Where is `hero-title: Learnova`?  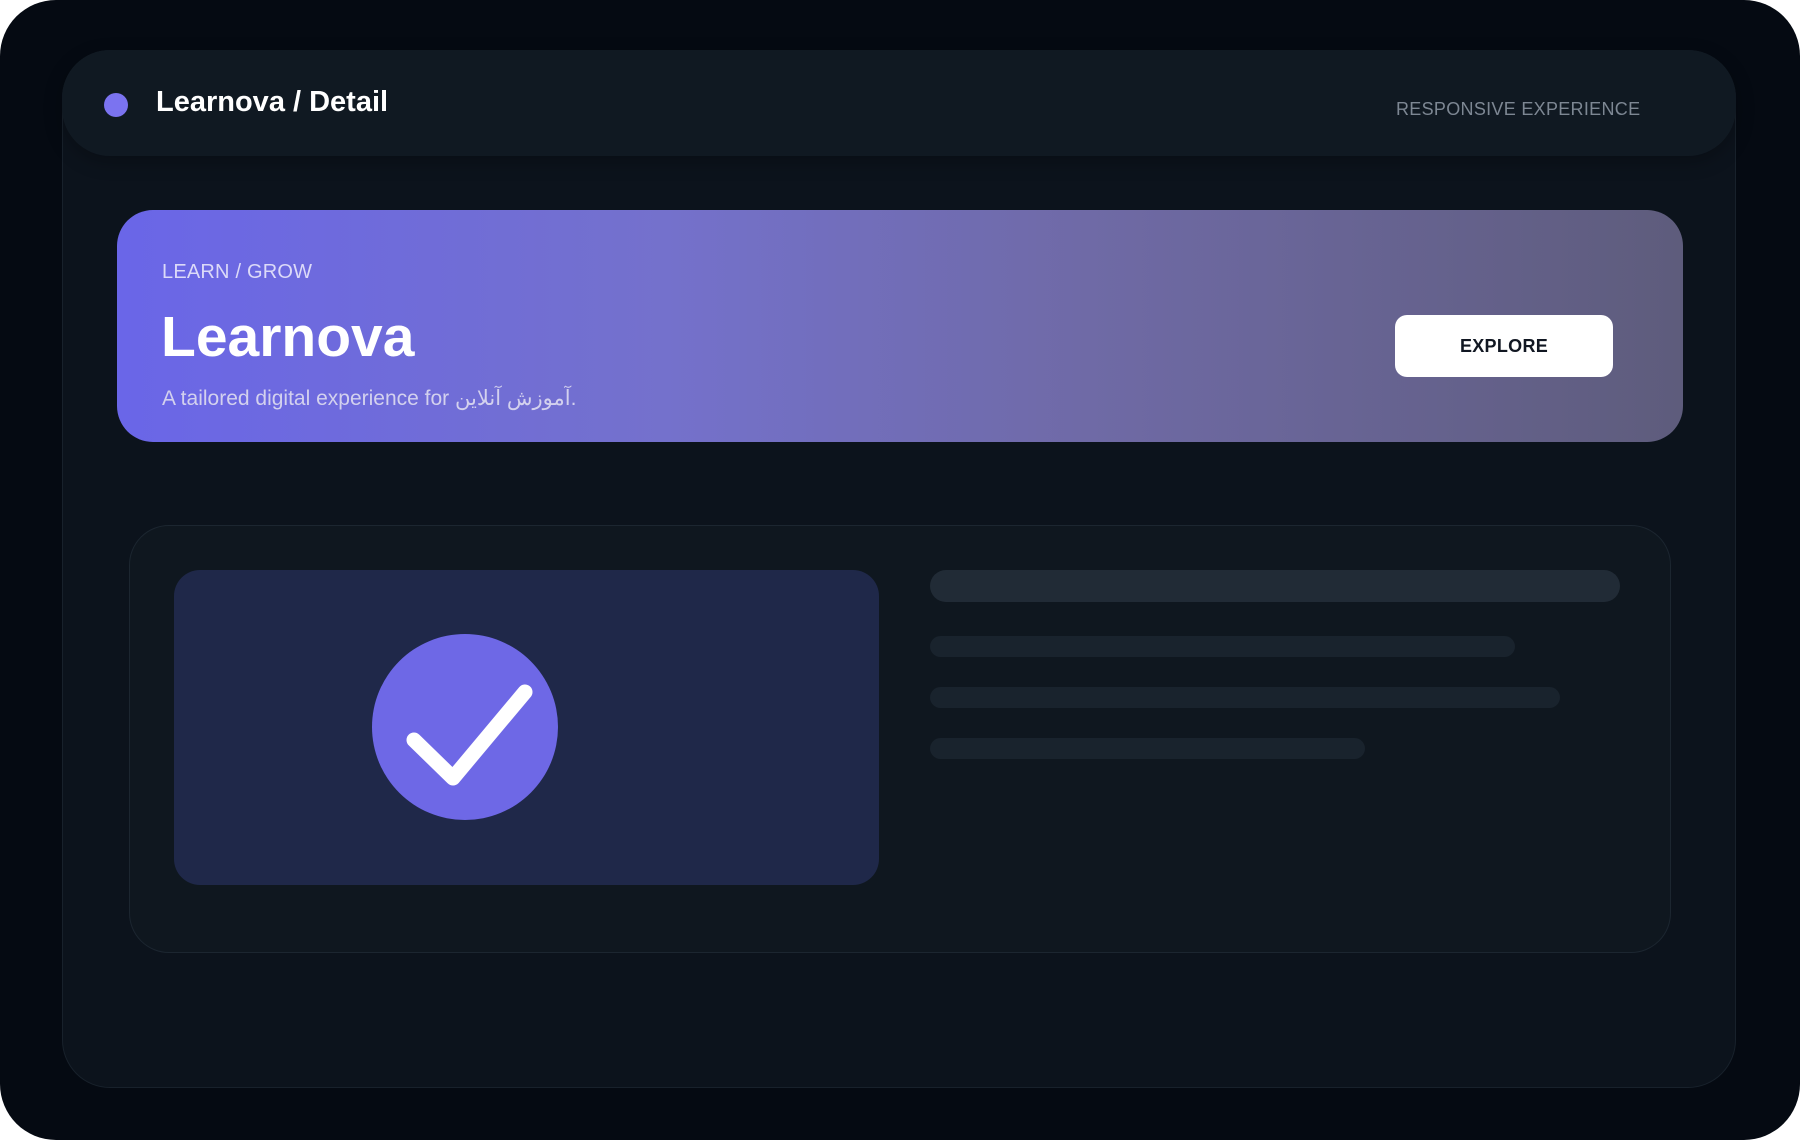 hero-title: Learnova is located at coordinates (288, 337).